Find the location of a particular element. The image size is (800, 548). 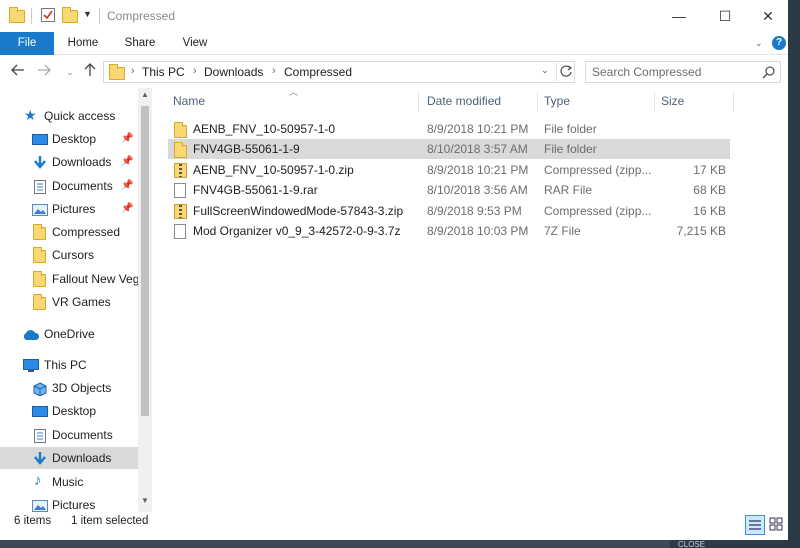

sidebar-item-quick-access: ★ Quick access is located at coordinates (69, 116).